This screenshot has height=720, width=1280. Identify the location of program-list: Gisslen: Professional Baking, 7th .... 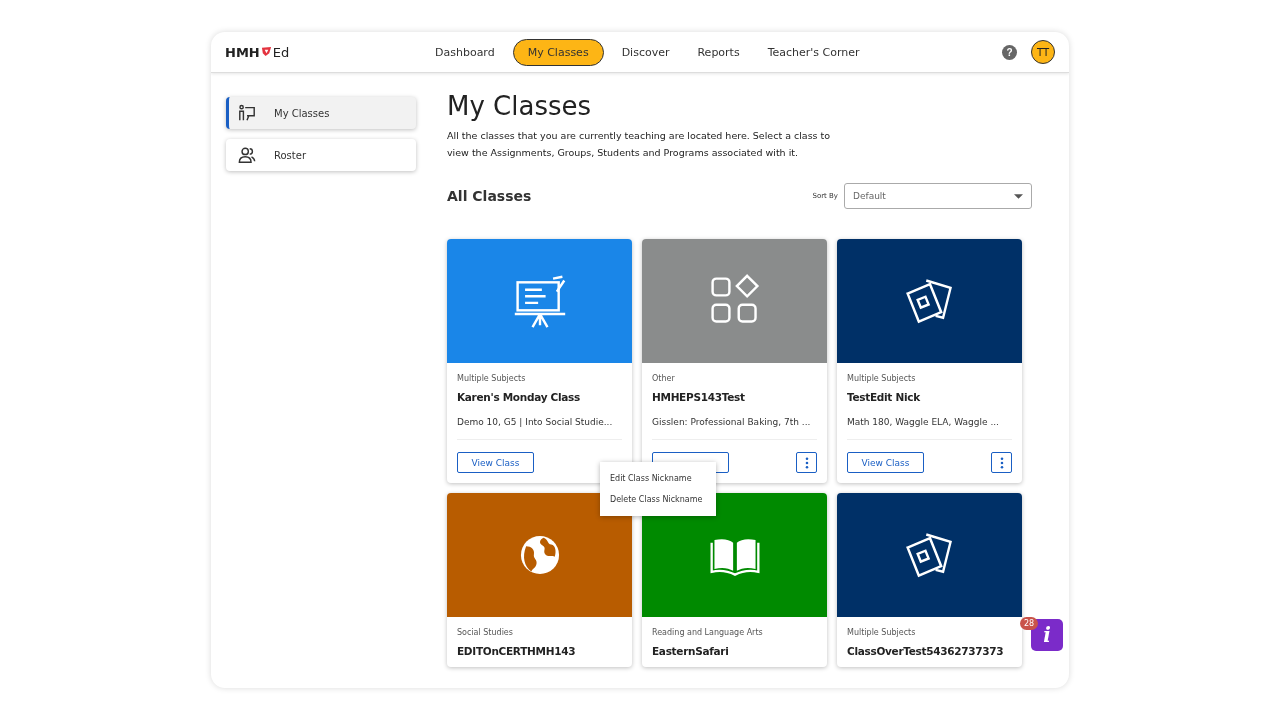
(734, 428).